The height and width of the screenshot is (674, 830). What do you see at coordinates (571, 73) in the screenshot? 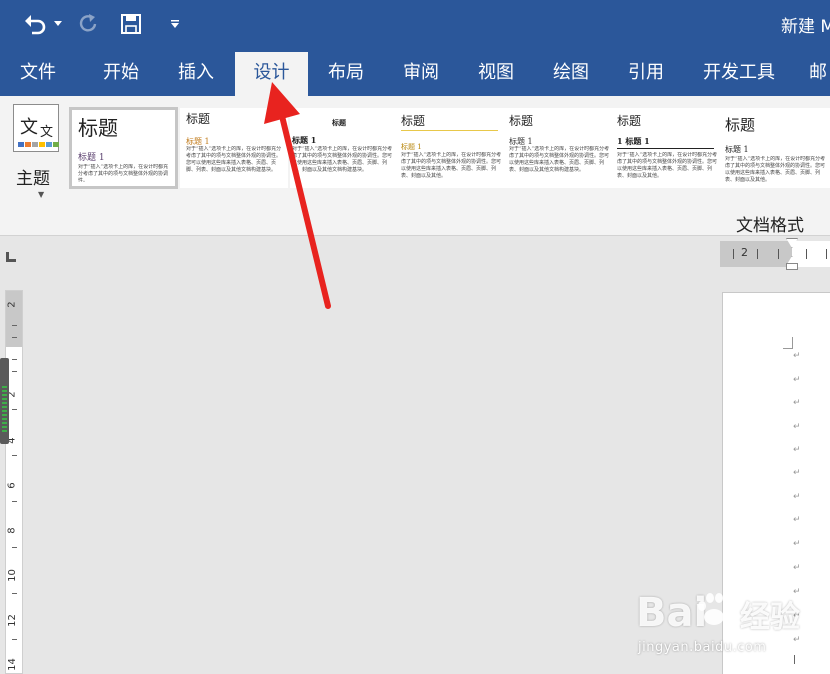
I see `tab-draw: 绘图` at bounding box center [571, 73].